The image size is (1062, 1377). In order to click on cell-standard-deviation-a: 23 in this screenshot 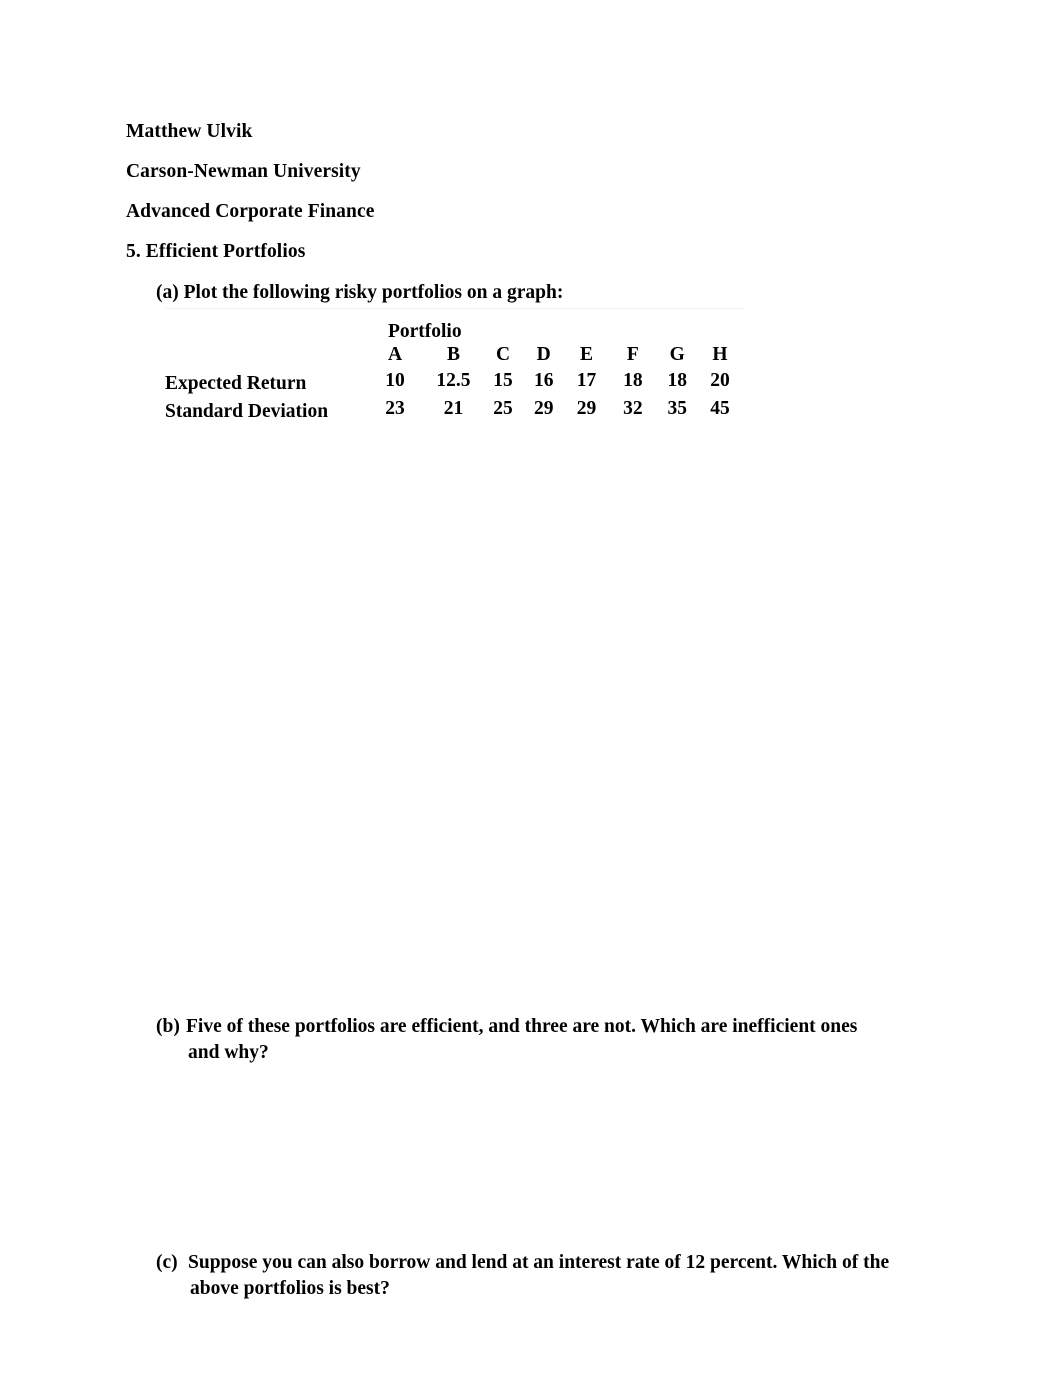, I will do `click(395, 408)`.